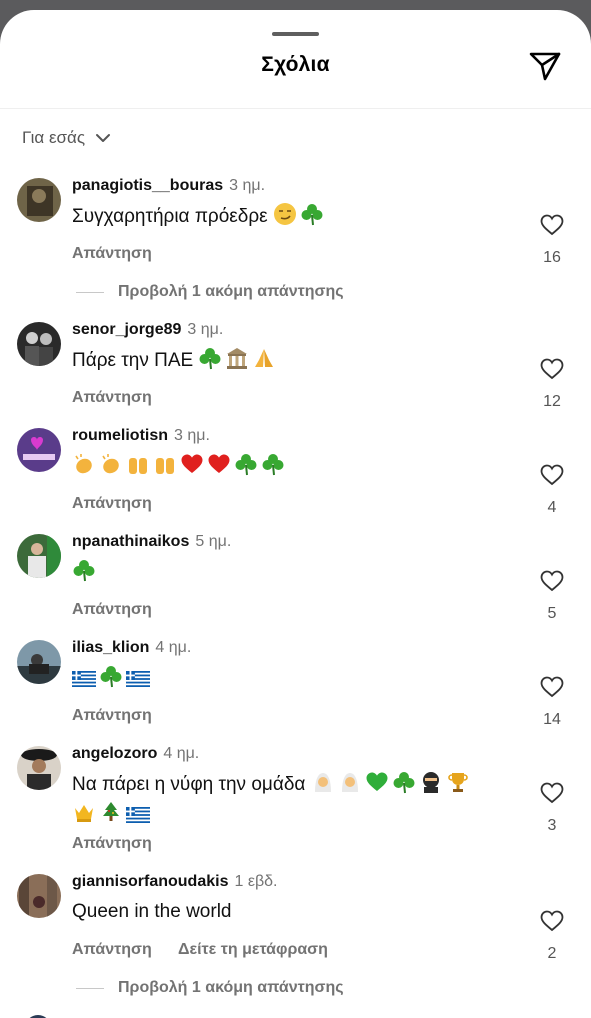  I want to click on chevron-down-icon, so click(103, 138).